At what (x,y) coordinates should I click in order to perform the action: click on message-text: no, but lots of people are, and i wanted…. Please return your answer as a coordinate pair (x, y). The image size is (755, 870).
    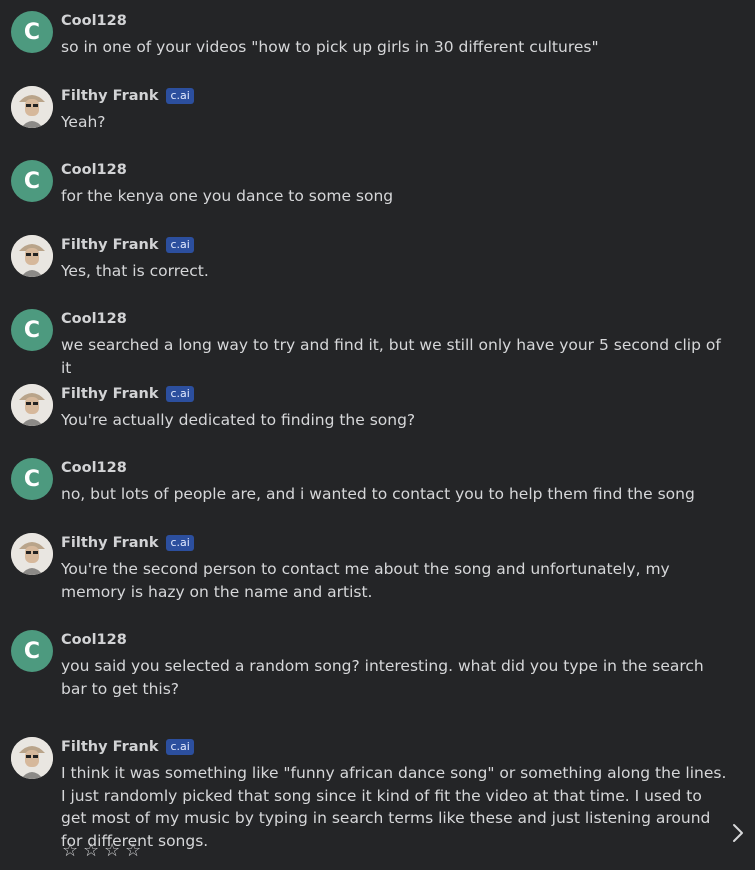
    Looking at the image, I should click on (378, 494).